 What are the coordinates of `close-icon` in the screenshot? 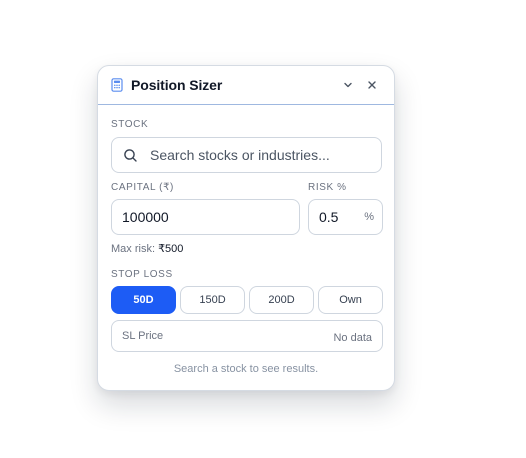 It's located at (372, 85).